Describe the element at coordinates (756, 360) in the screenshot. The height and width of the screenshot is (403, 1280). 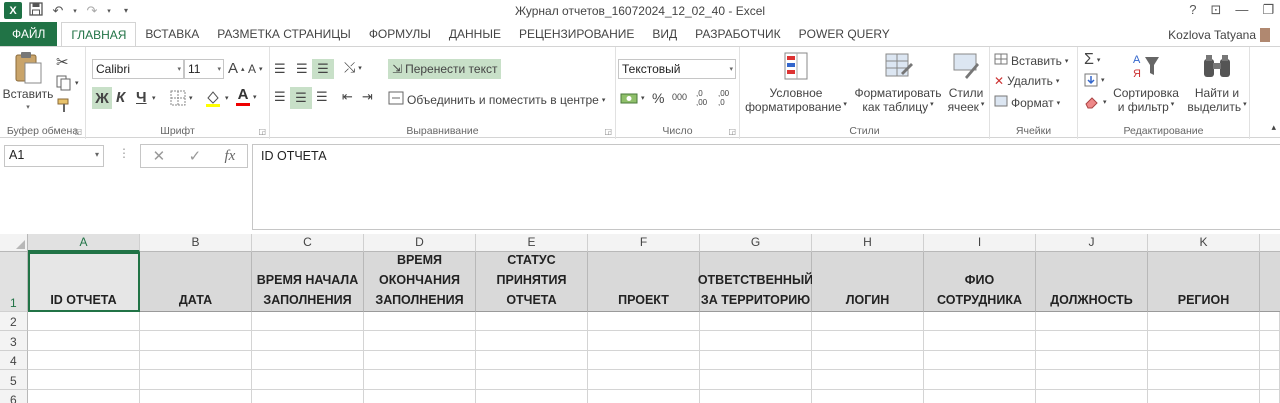
I see `cell-g4` at that location.